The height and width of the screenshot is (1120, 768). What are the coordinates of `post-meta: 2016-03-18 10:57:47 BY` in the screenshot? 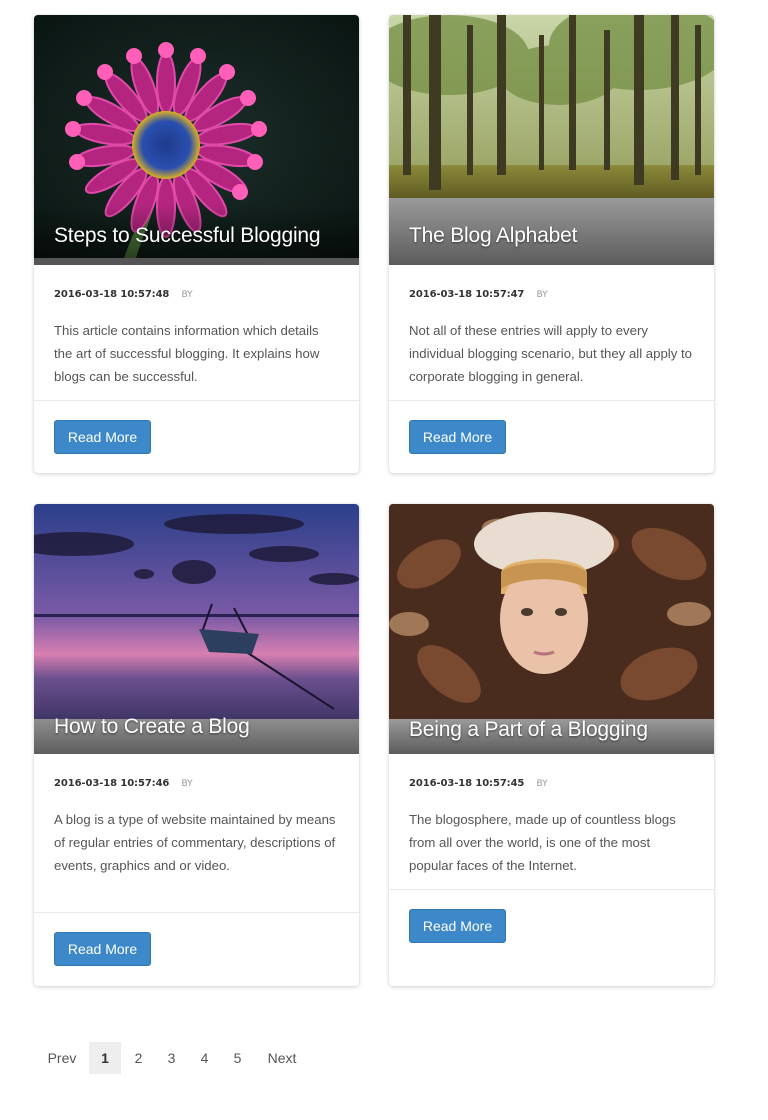 It's located at (551, 283).